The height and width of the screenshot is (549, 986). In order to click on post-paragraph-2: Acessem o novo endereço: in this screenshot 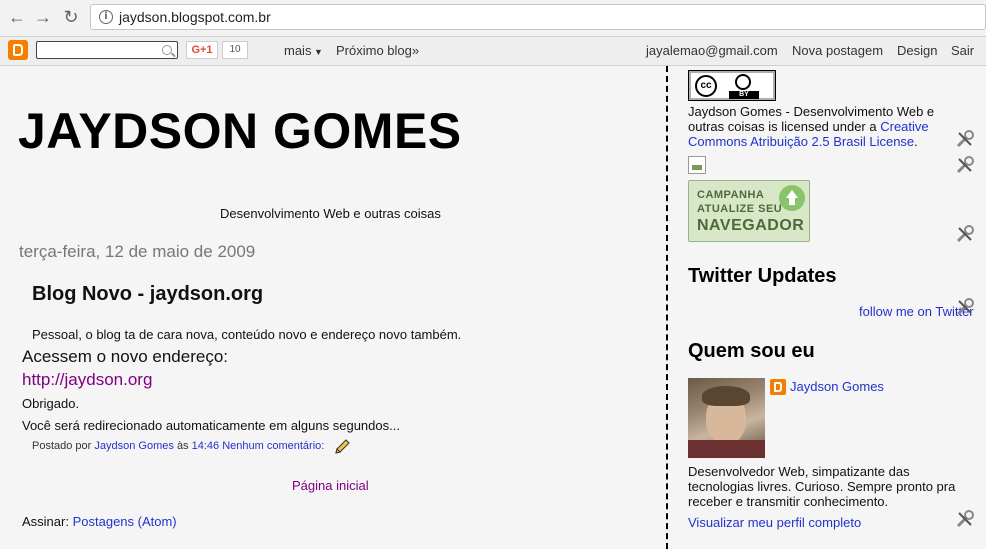, I will do `click(125, 356)`.